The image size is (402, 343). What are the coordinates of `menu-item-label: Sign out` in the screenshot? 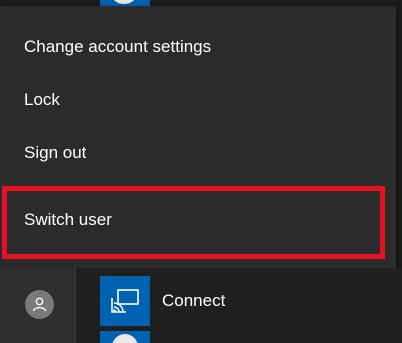 It's located at (55, 152).